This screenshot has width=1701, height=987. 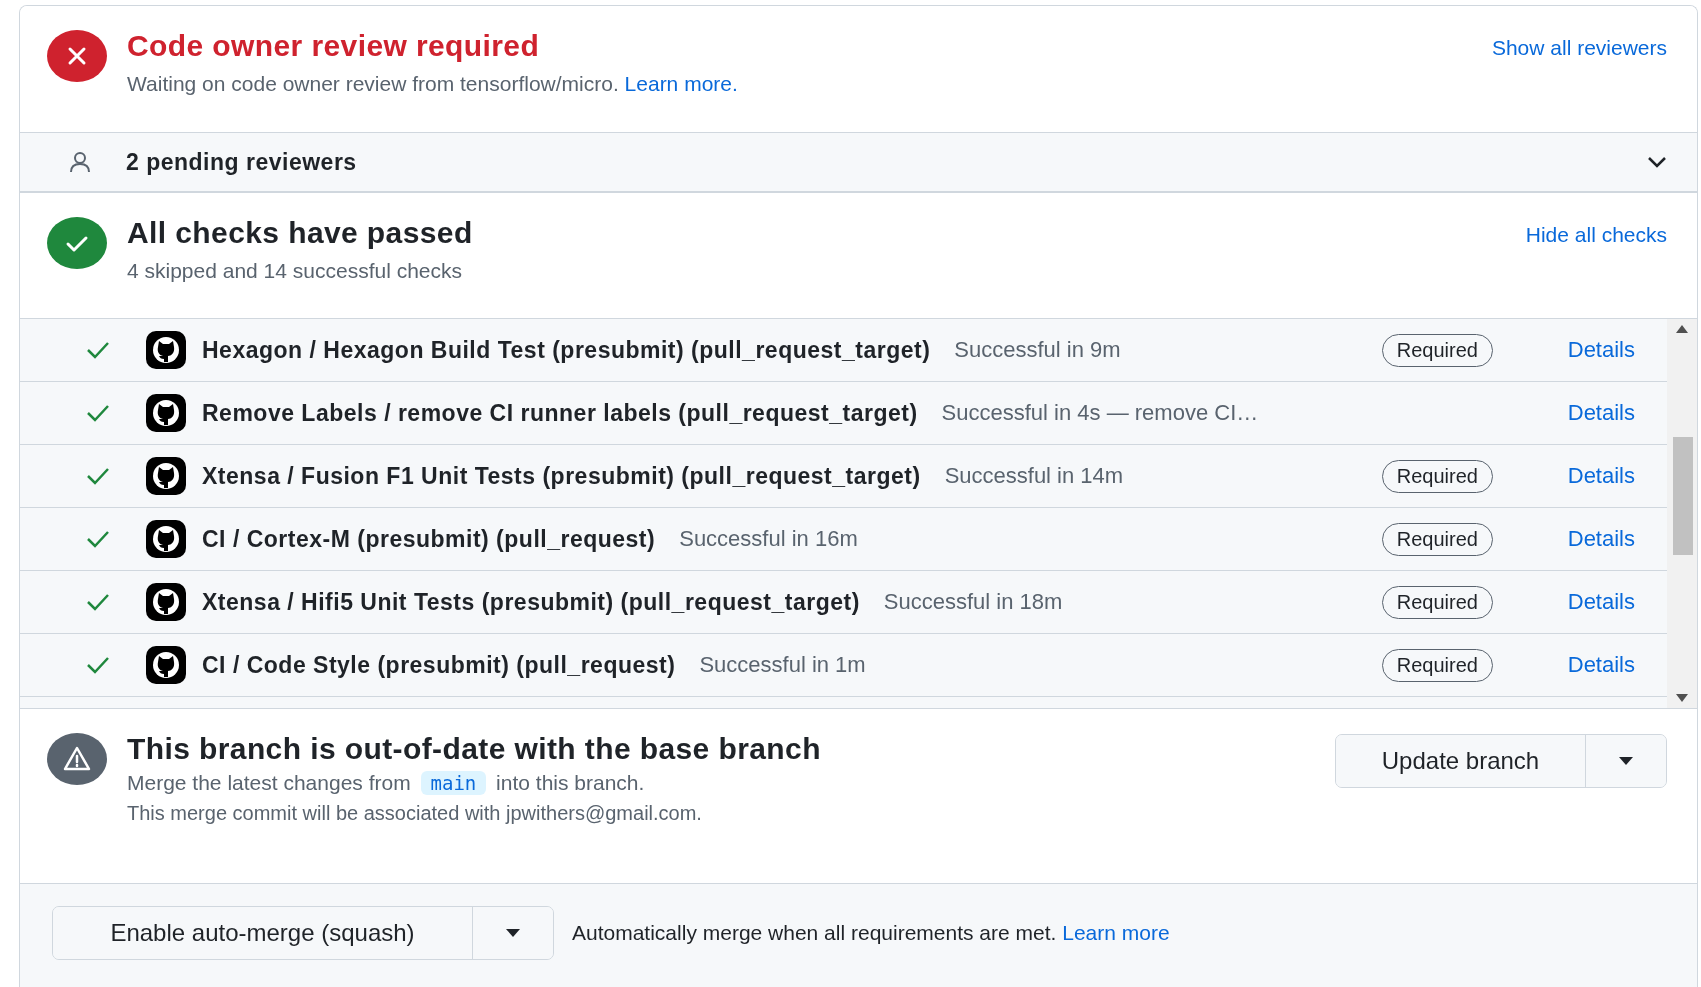 I want to click on branch-name: main, so click(x=453, y=783).